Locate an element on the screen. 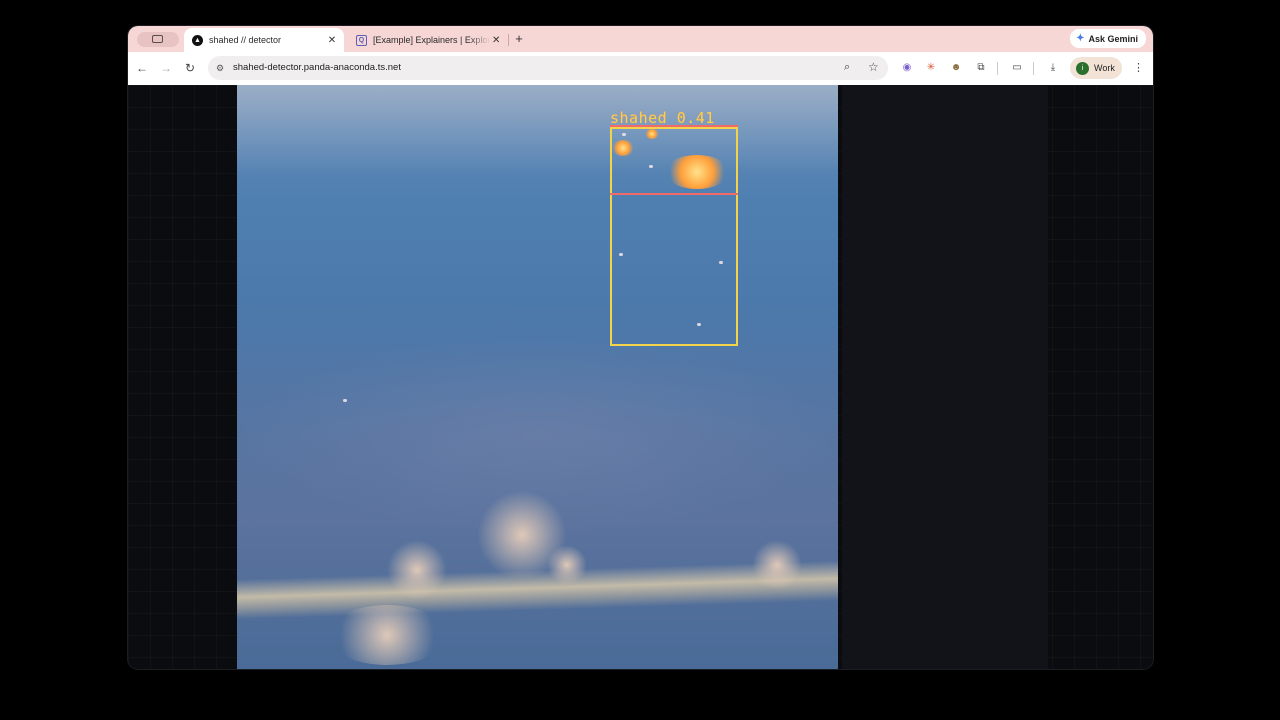 Image resolution: width=1280 pixels, height=720 pixels. bookmark-star-icon: ☆ is located at coordinates (873, 67).